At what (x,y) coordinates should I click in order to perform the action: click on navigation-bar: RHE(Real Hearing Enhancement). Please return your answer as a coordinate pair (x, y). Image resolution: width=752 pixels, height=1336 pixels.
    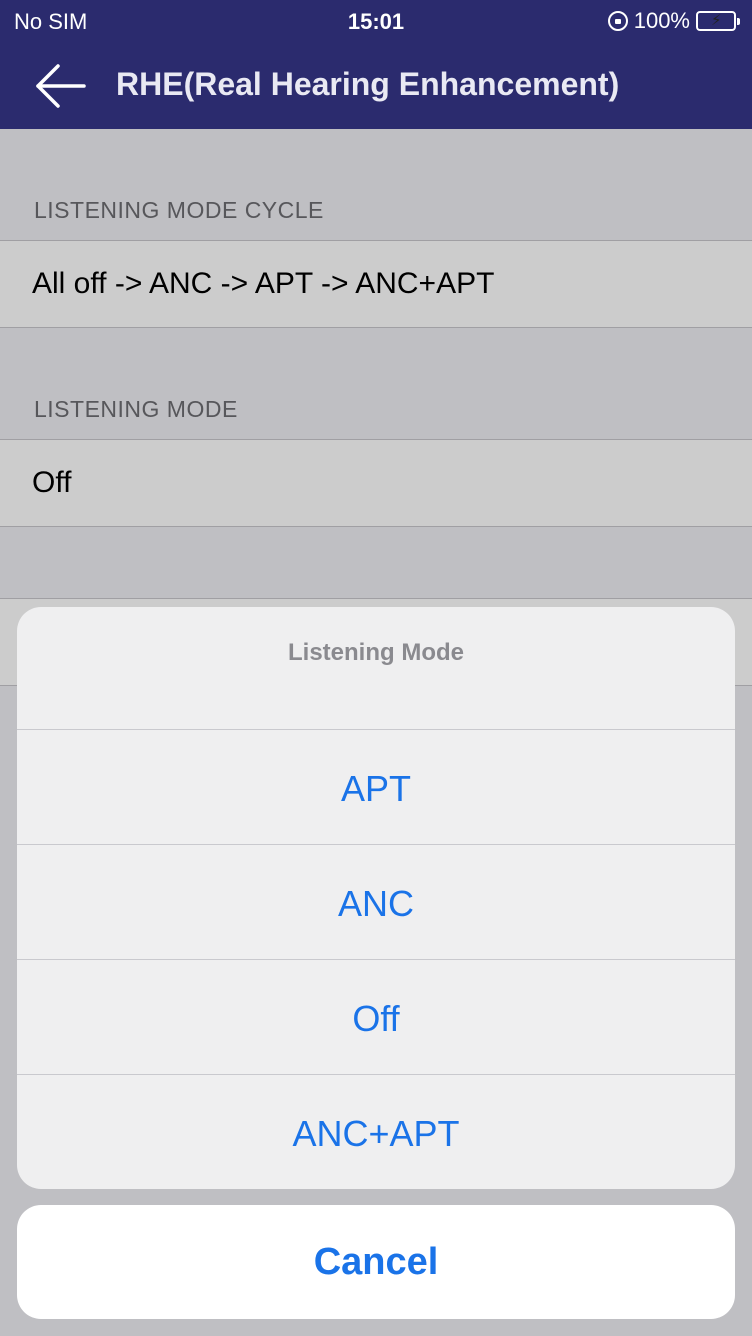
    Looking at the image, I should click on (376, 84).